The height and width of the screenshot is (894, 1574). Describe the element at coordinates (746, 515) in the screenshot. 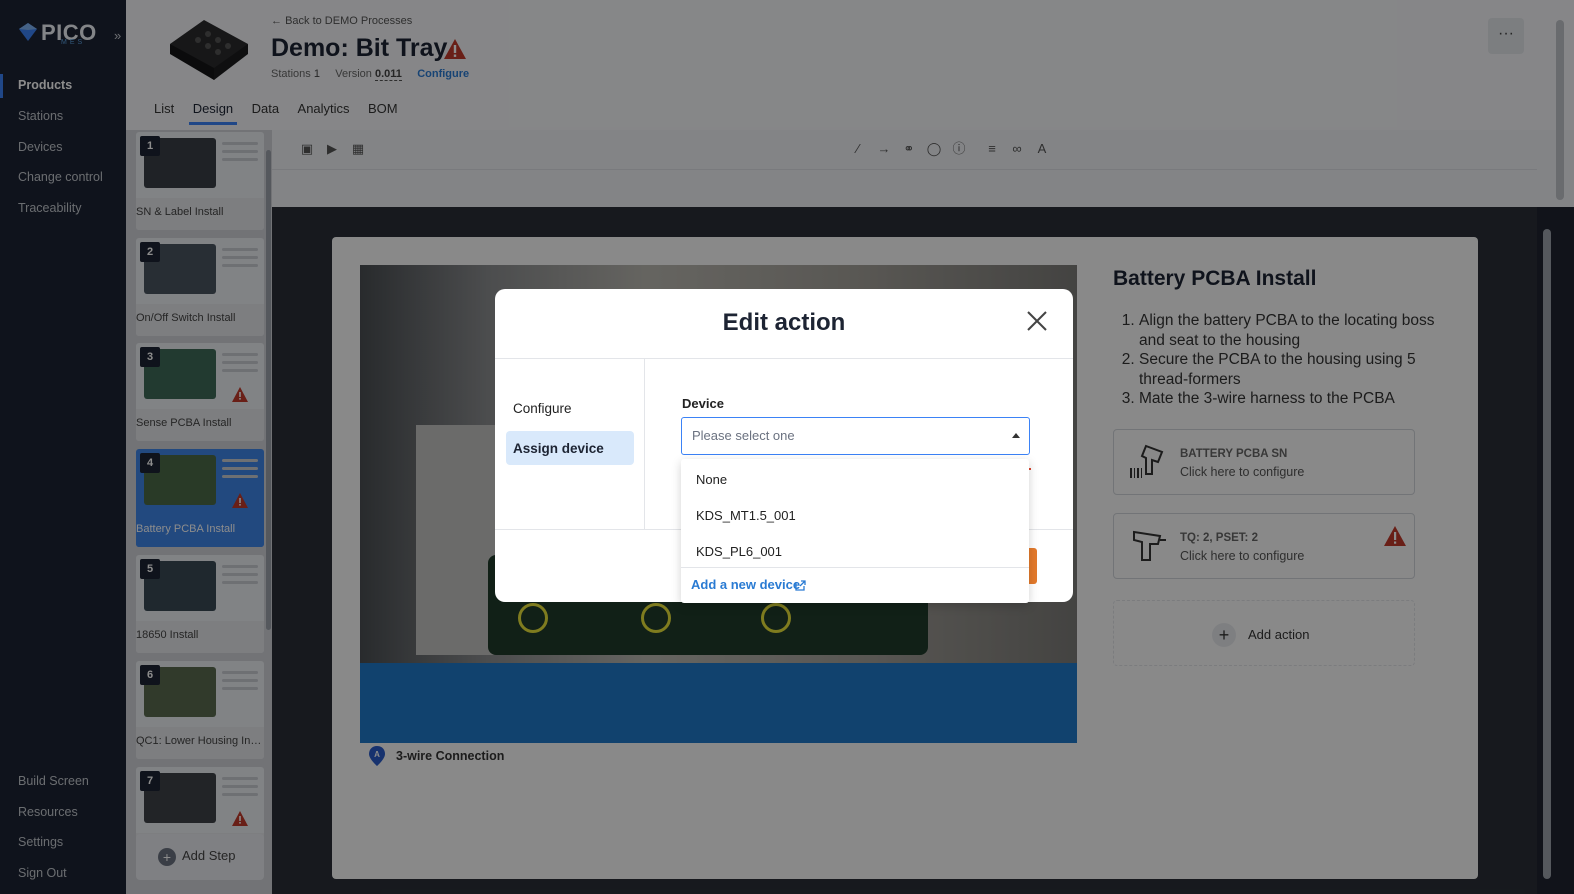

I see `device-option-kds-mt1-5: KDS_MT1.5_001` at that location.